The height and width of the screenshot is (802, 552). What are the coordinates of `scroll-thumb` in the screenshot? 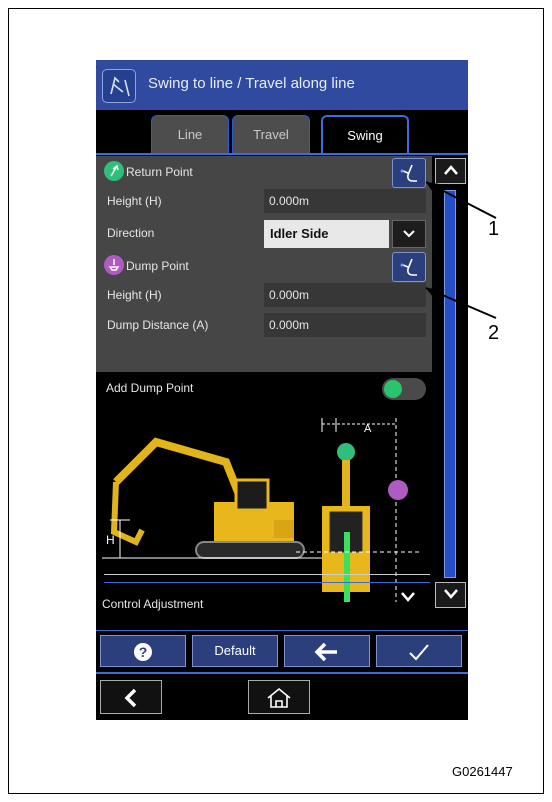 It's located at (450, 384).